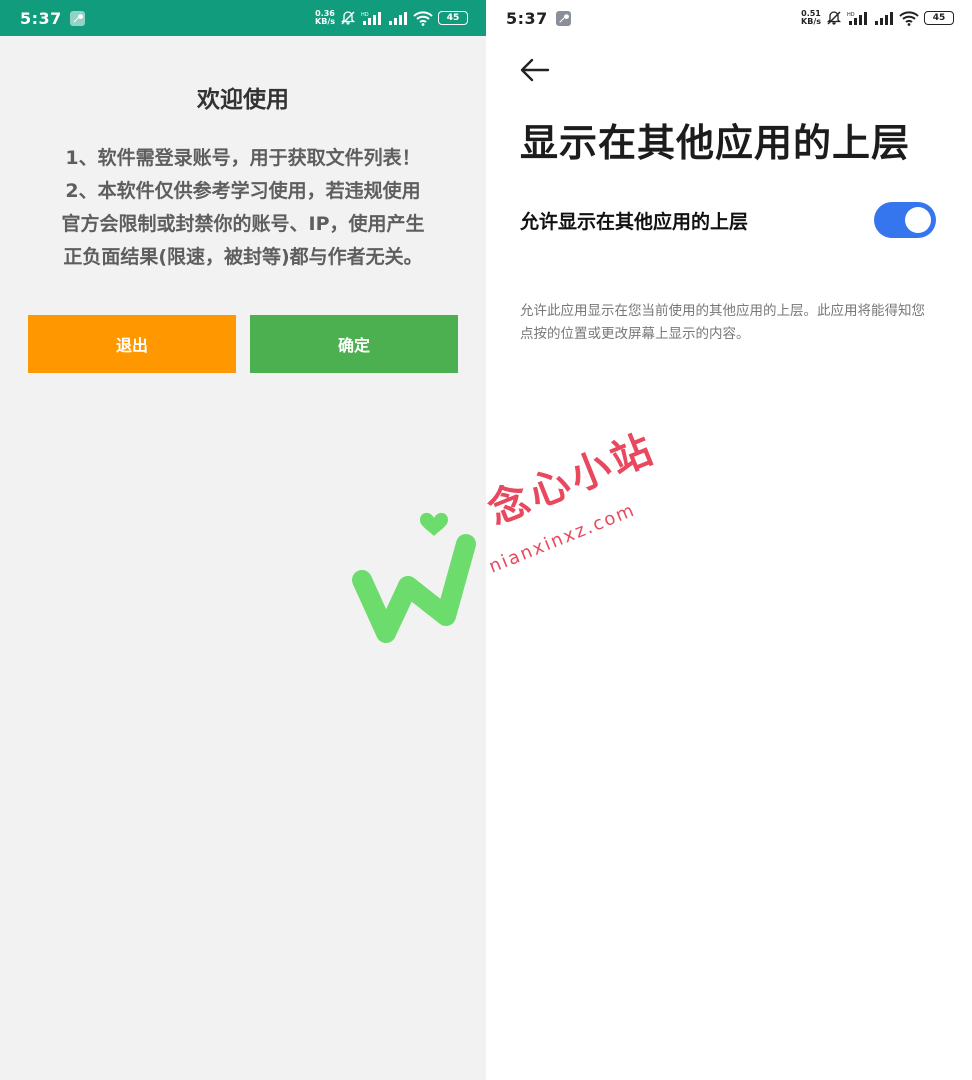 The height and width of the screenshot is (1080, 972). What do you see at coordinates (243, 257) in the screenshot?
I see `dialog-line: 正负面结果(限速，被封等)都与作者无关。` at bounding box center [243, 257].